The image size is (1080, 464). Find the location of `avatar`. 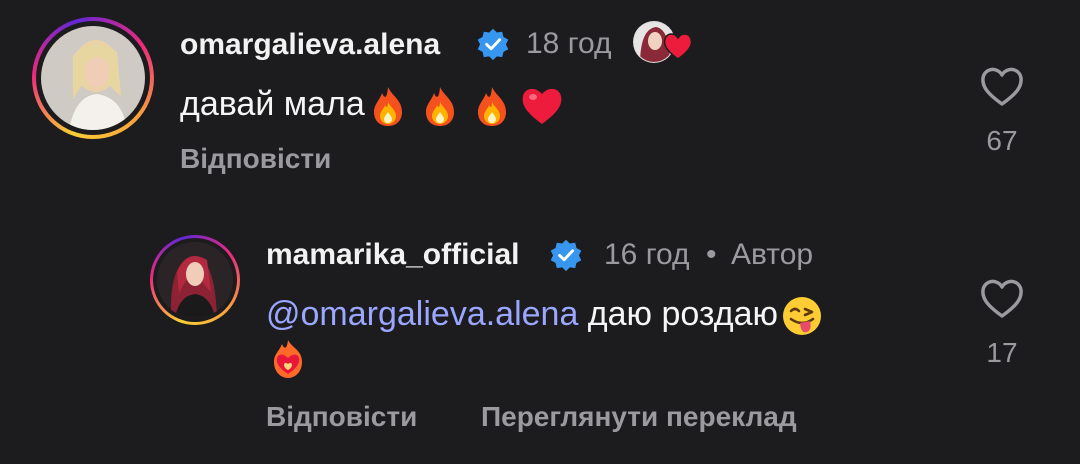

avatar is located at coordinates (195, 280).